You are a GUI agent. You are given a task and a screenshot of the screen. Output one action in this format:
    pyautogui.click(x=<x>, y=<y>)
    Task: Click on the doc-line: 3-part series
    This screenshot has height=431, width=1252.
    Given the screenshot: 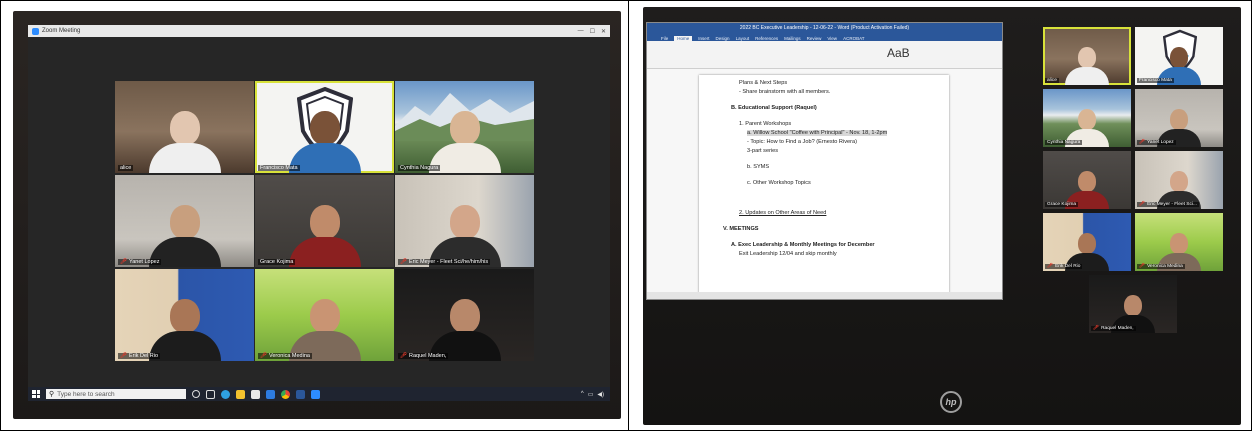 What is the action you would take?
    pyautogui.click(x=763, y=151)
    